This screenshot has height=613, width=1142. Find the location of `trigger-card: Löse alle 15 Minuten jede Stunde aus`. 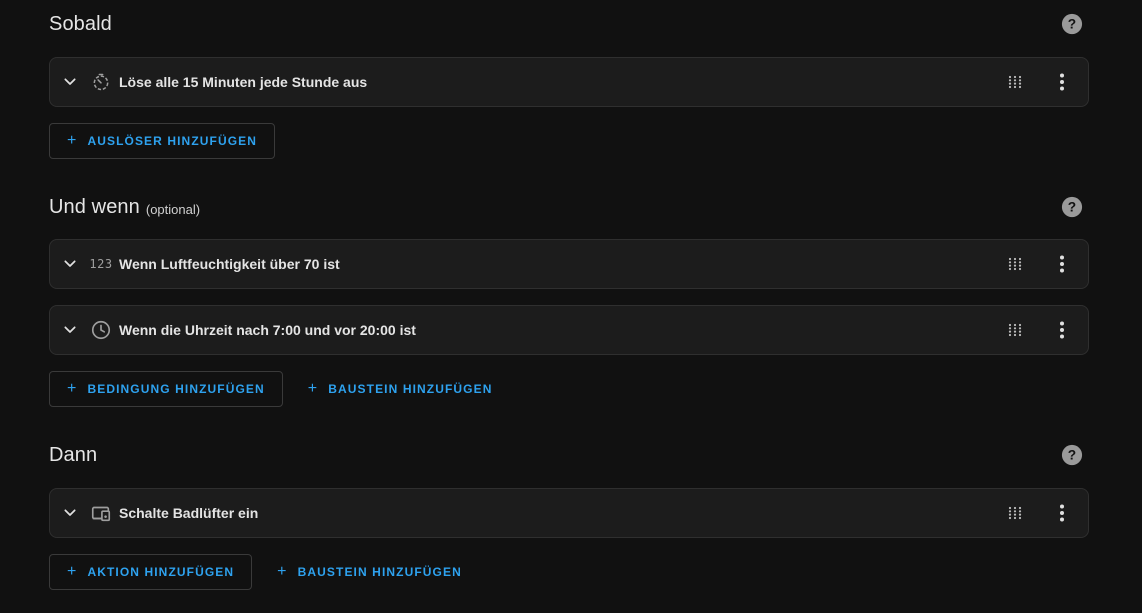

trigger-card: Löse alle 15 Minuten jede Stunde aus is located at coordinates (569, 82).